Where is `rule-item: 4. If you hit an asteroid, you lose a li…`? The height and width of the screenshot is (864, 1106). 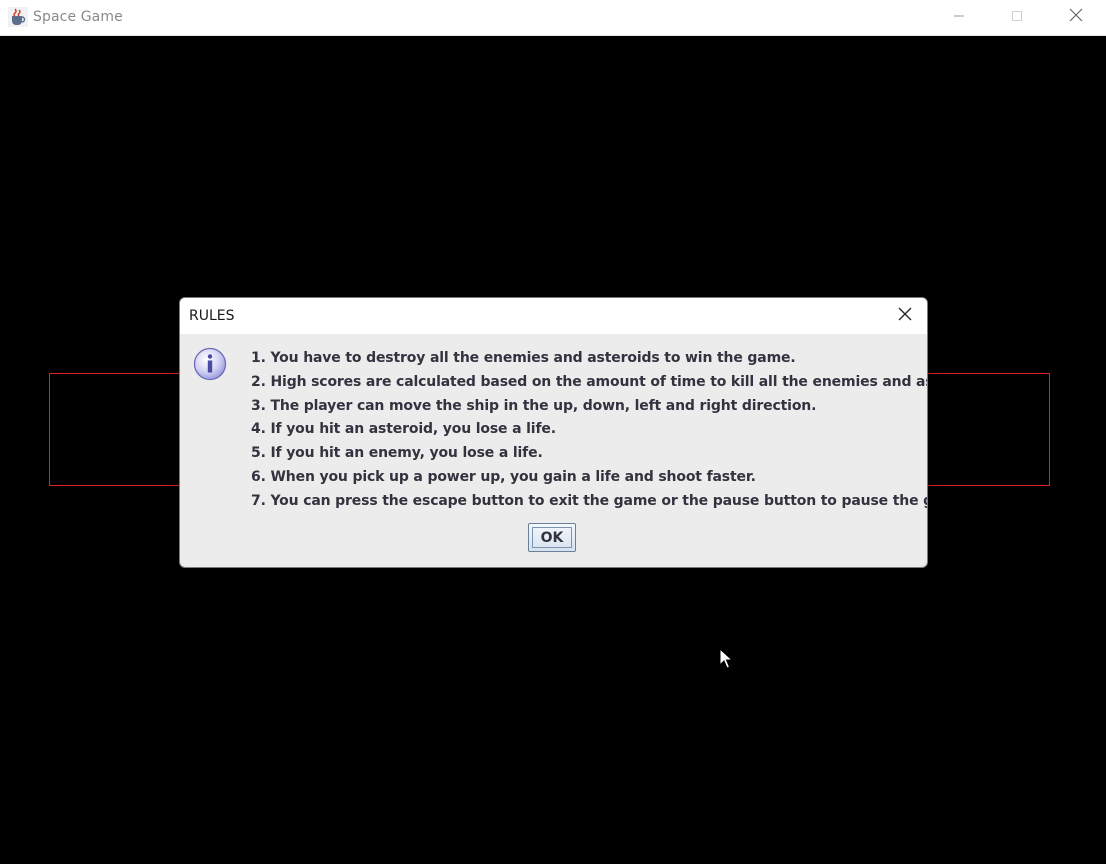 rule-item: 4. If you hit an asteroid, you lose a li… is located at coordinates (403, 429).